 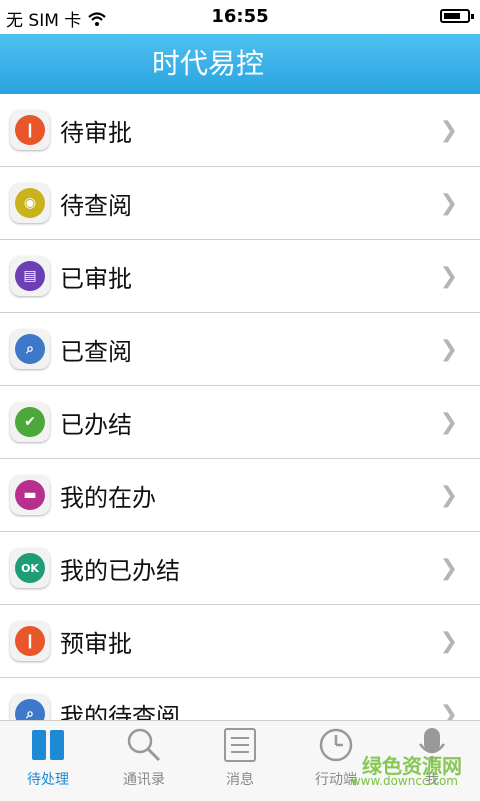 I want to click on list-item-label: 已办结, so click(x=96, y=424).